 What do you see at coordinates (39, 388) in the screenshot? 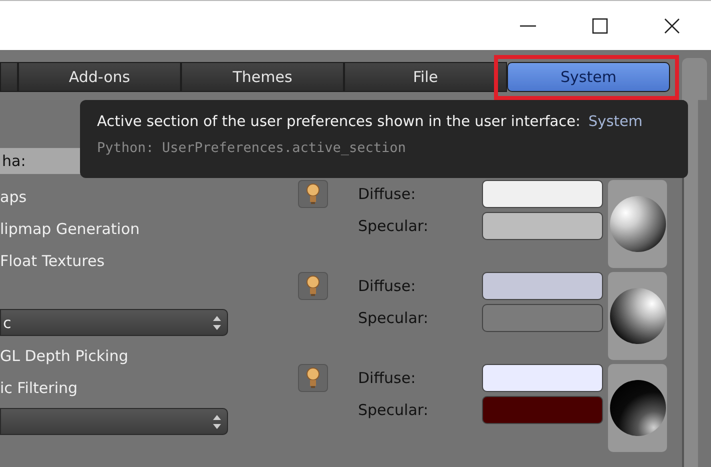
I see `option-label: ic Filtering` at bounding box center [39, 388].